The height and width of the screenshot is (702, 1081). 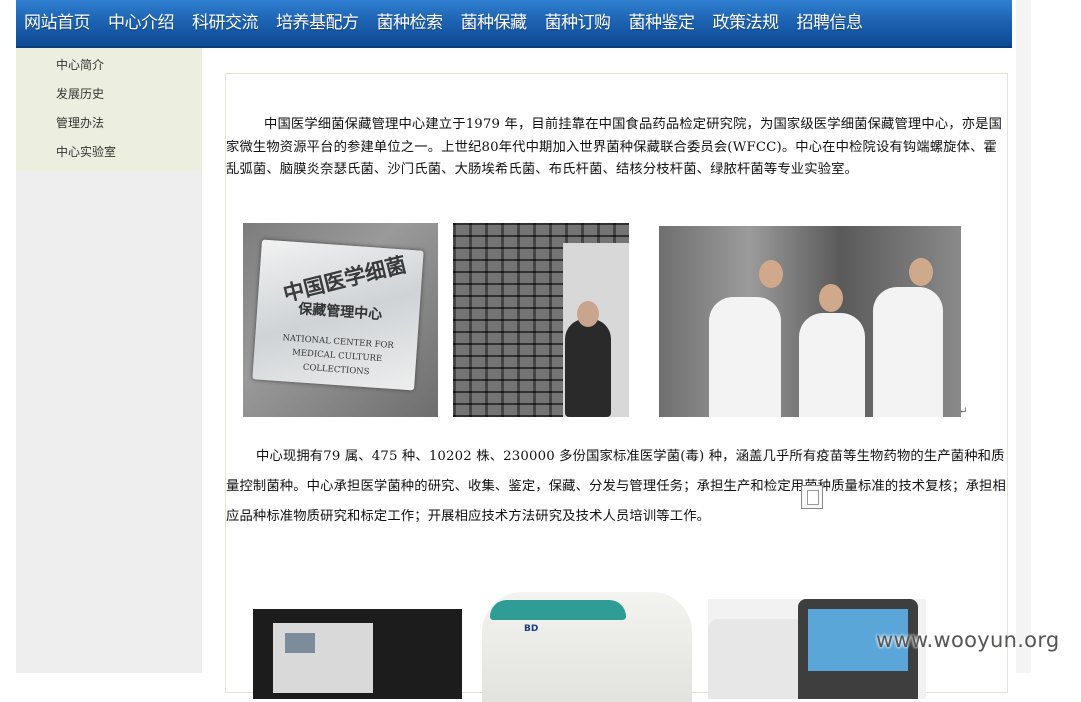 What do you see at coordinates (57, 23) in the screenshot?
I see `nav-home: 网站首页` at bounding box center [57, 23].